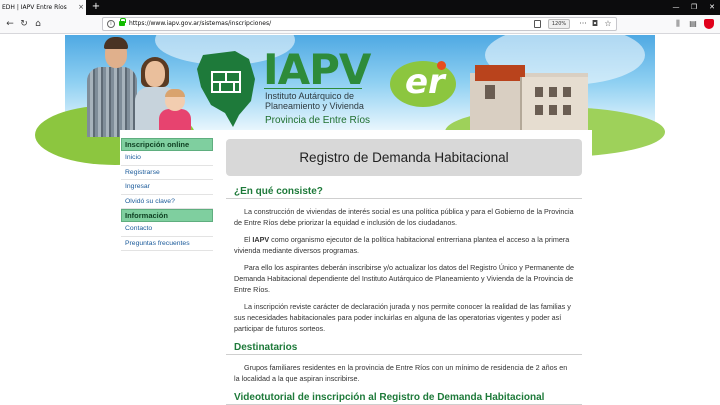 This screenshot has height=405, width=720. Describe the element at coordinates (167, 144) in the screenshot. I see `sidebar-heading-inscripcion: Inscripción online` at that location.